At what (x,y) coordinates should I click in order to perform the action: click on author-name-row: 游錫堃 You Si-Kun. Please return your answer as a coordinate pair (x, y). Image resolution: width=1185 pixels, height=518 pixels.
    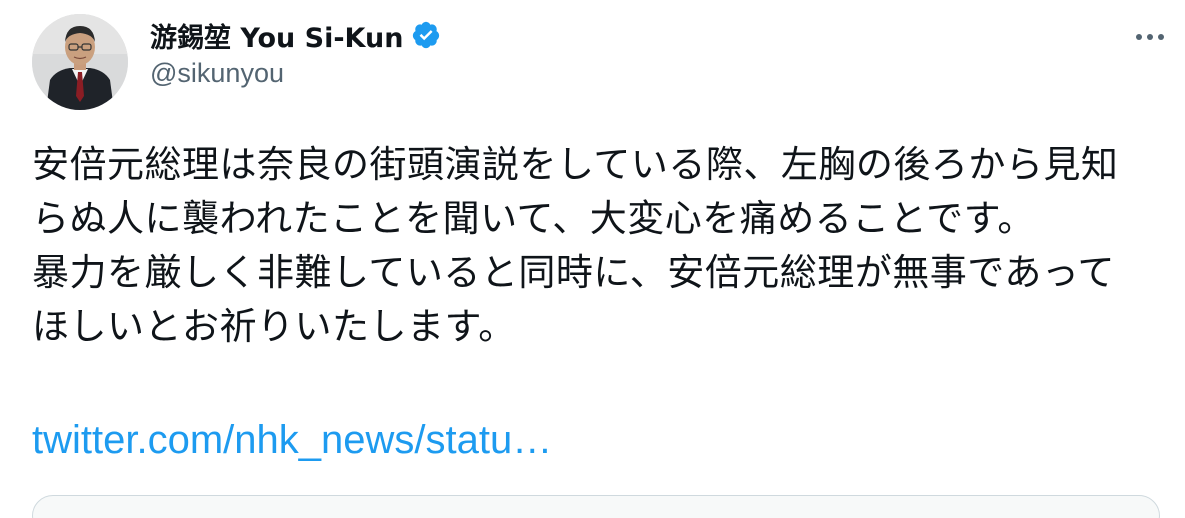
    Looking at the image, I should click on (295, 35).